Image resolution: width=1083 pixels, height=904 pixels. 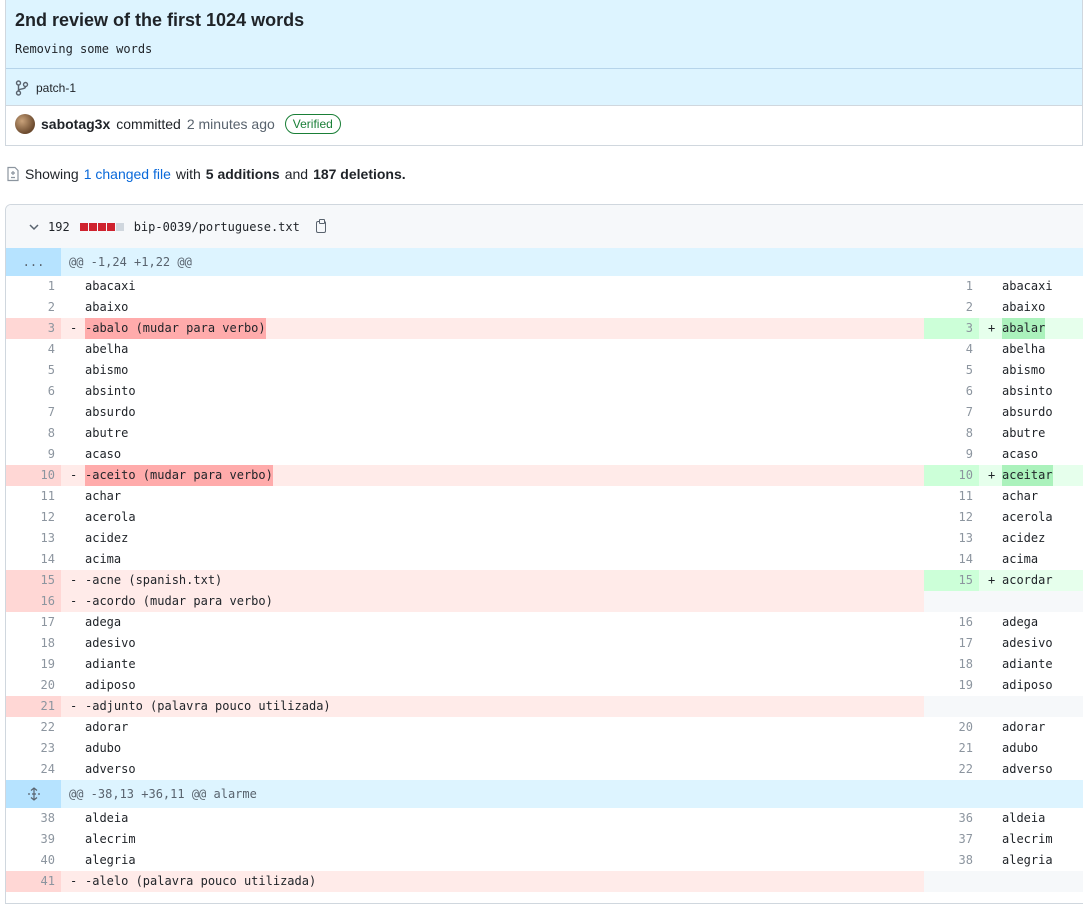 What do you see at coordinates (1024, 307) in the screenshot?
I see `new-line-text: abaixo` at bounding box center [1024, 307].